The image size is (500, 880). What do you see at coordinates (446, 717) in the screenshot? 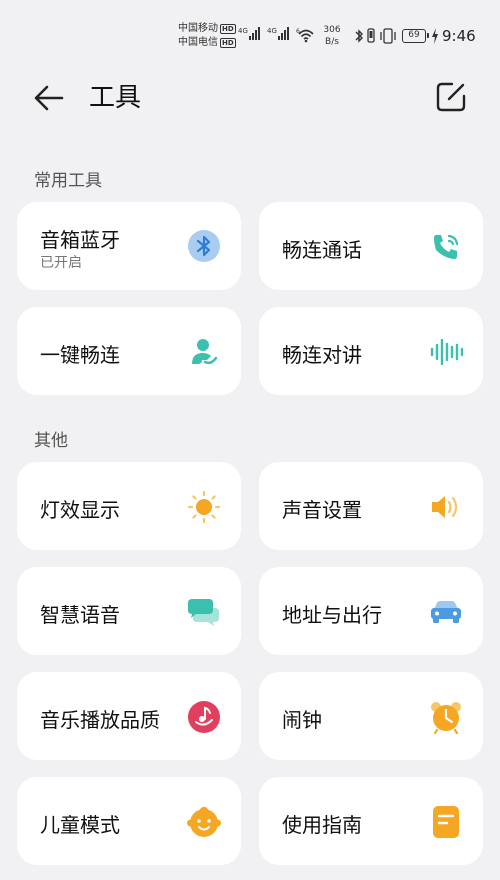
I see `alarm-clock-icon` at bounding box center [446, 717].